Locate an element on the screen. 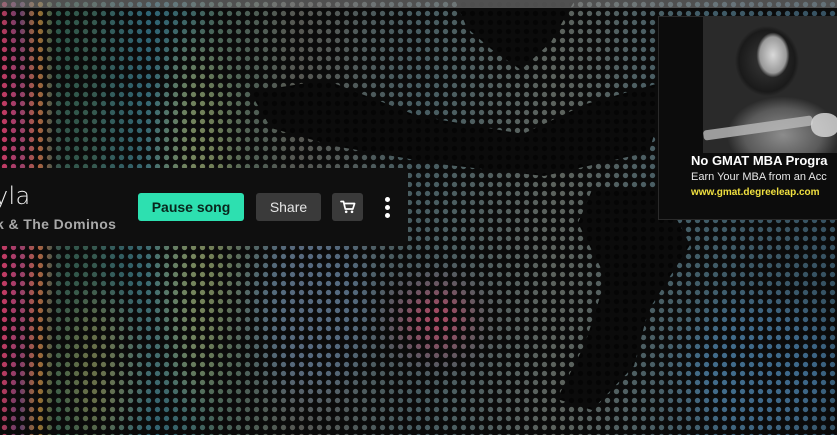 The width and height of the screenshot is (837, 435). top-browser-strip is located at coordinates (418, 4).